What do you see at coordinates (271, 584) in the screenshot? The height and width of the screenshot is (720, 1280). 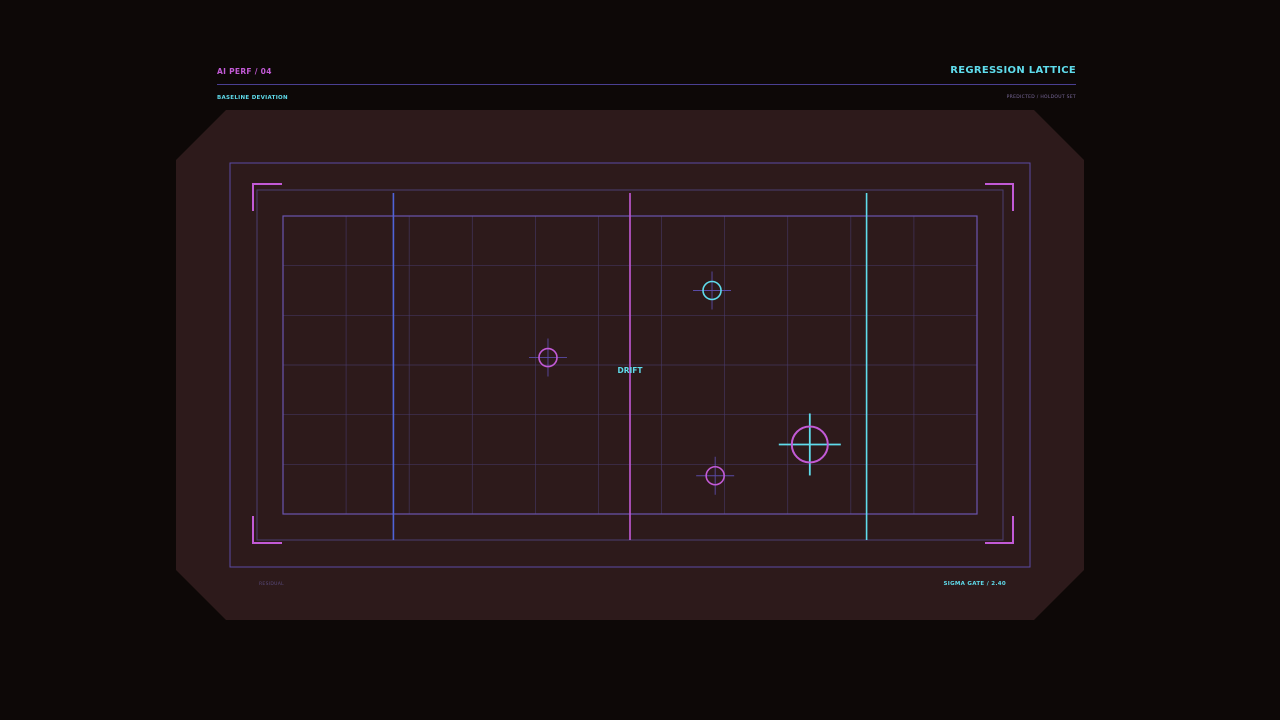 I see `footer-left-label: RESIDUAL` at bounding box center [271, 584].